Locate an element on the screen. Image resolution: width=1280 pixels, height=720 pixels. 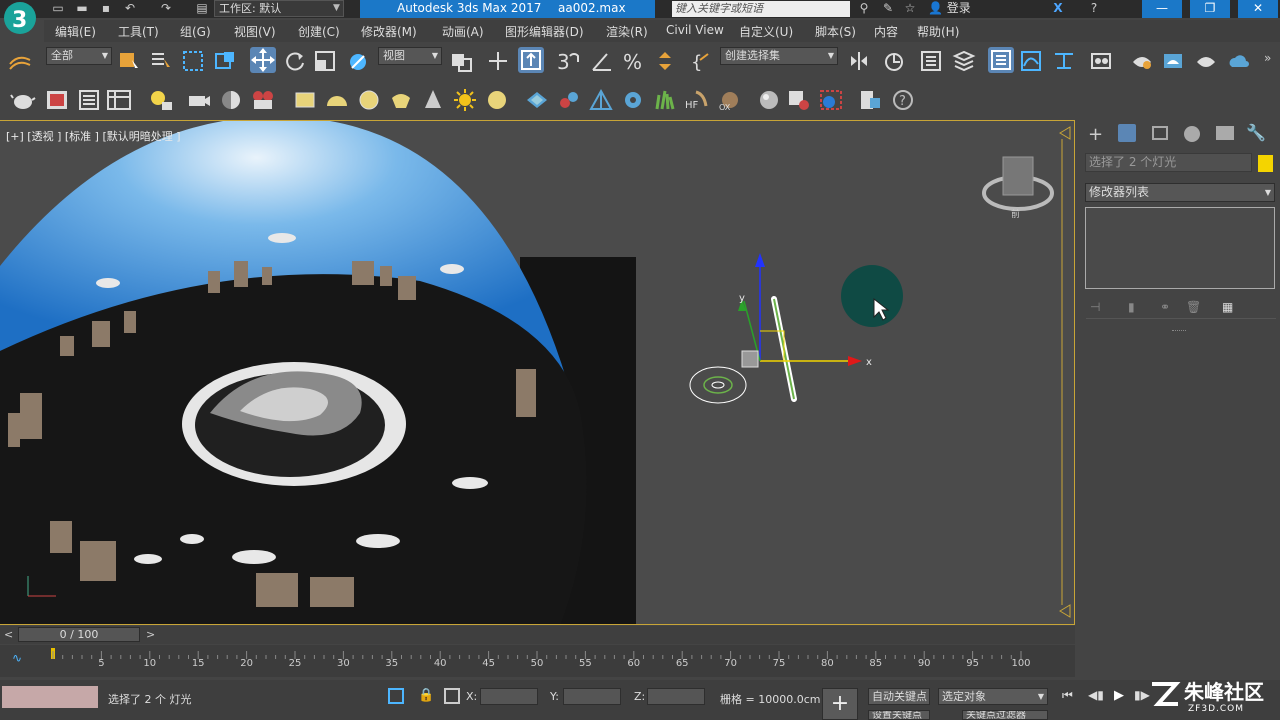
object-color-swatch is located at coordinates (1265, 163).